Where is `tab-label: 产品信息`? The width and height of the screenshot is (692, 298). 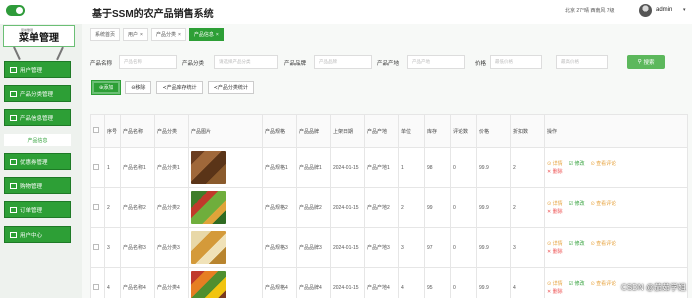
tab-label: 产品信息 is located at coordinates (203, 35).